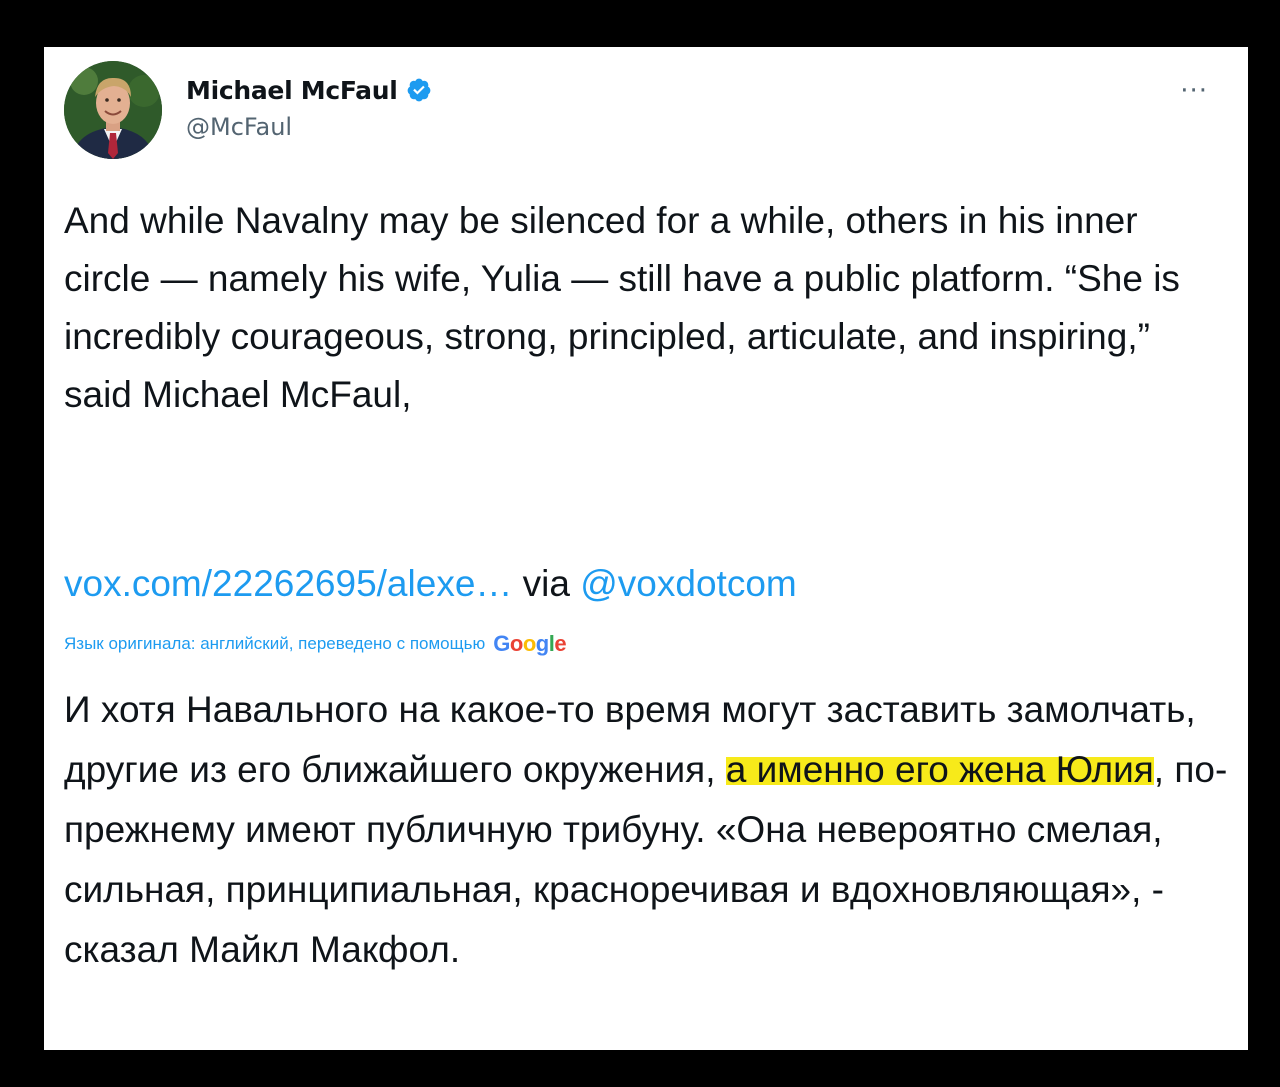  Describe the element at coordinates (656, 114) in the screenshot. I see `tweet-header: Michael McFaul @McFaul ···` at that location.